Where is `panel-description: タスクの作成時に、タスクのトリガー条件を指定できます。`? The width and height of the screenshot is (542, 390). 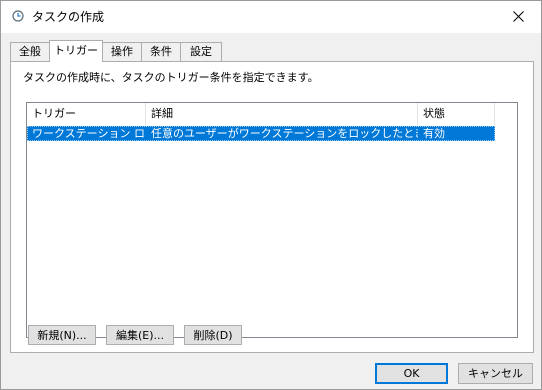 panel-description: タスクの作成時に、タスクのトリガー条件を指定できます。 is located at coordinates (171, 77).